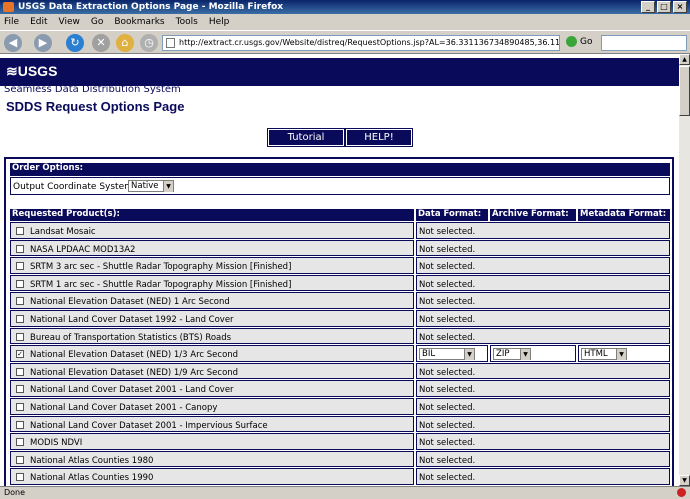 The width and height of the screenshot is (690, 499). What do you see at coordinates (586, 41) in the screenshot?
I see `go-label: Go` at bounding box center [586, 41].